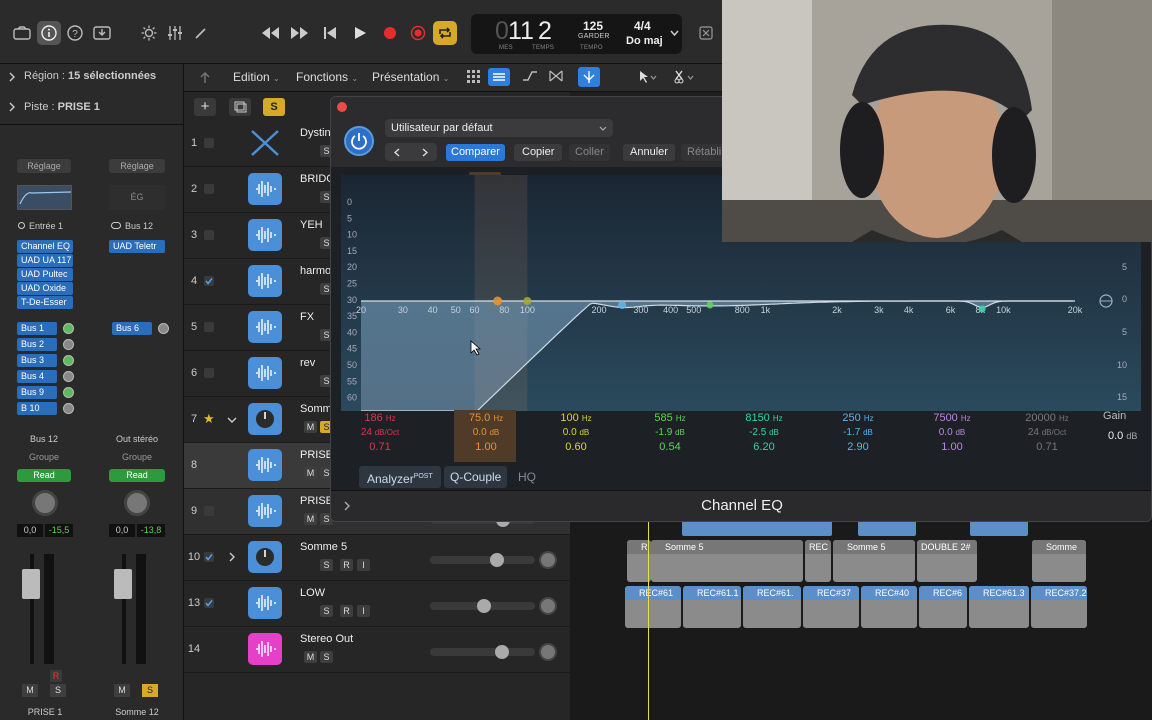  I want to click on close-box-icon, so click(706, 33).